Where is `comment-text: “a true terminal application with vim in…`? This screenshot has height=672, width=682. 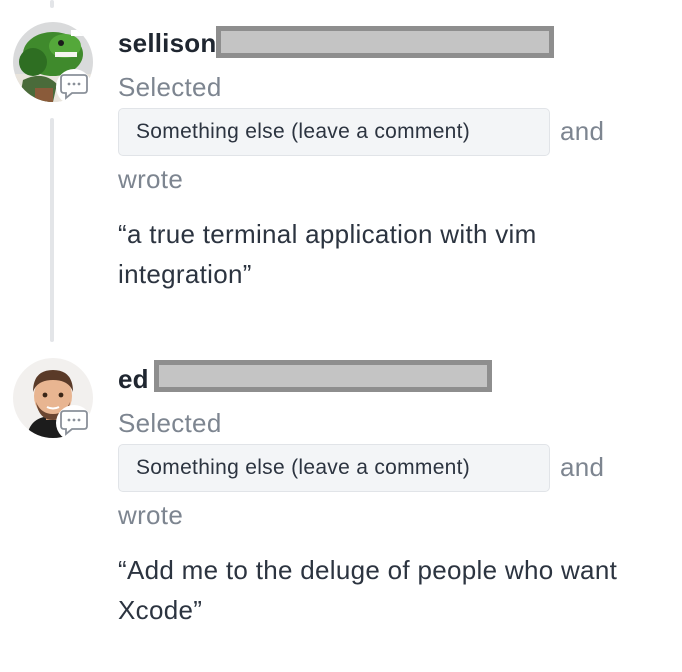
comment-text: “a true terminal application with vim in… is located at coordinates (327, 254).